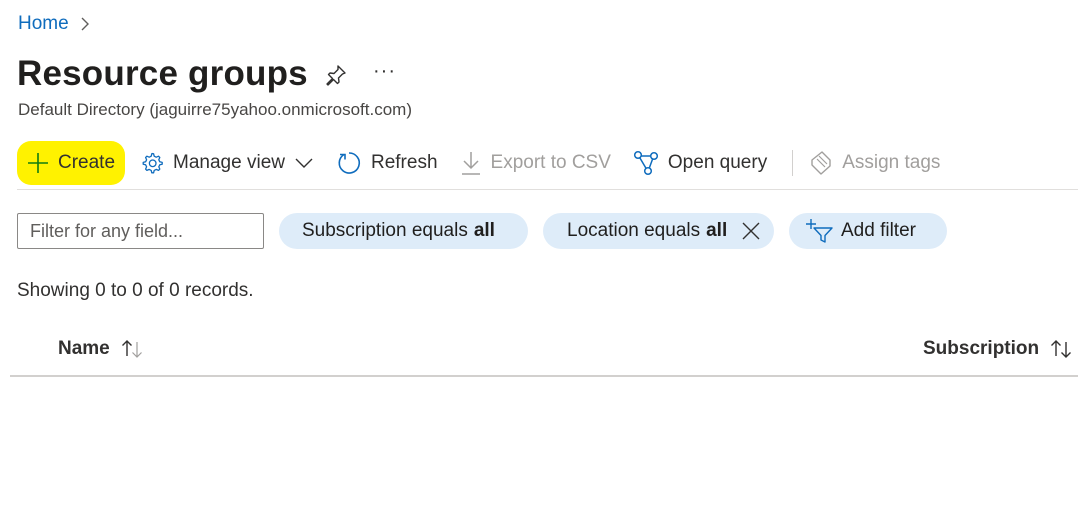 Image resolution: width=1078 pixels, height=511 pixels. Describe the element at coordinates (304, 163) in the screenshot. I see `chevron-down-icon` at that location.